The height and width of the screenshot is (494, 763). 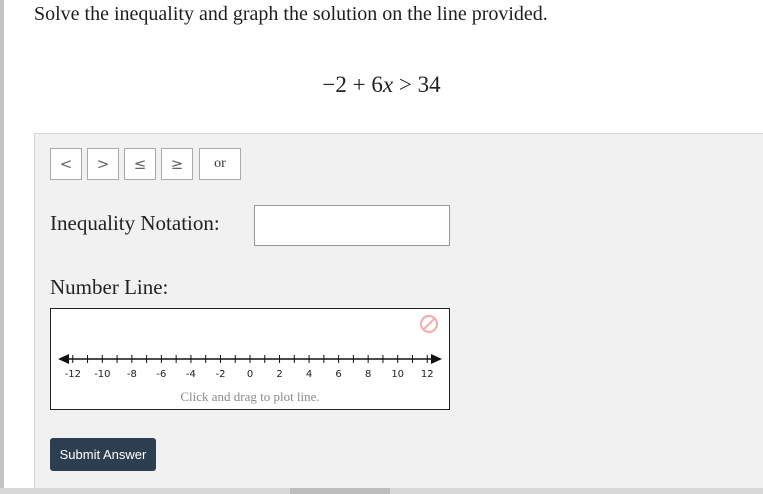 What do you see at coordinates (340, 491) in the screenshot?
I see `scrollbar-thumb` at bounding box center [340, 491].